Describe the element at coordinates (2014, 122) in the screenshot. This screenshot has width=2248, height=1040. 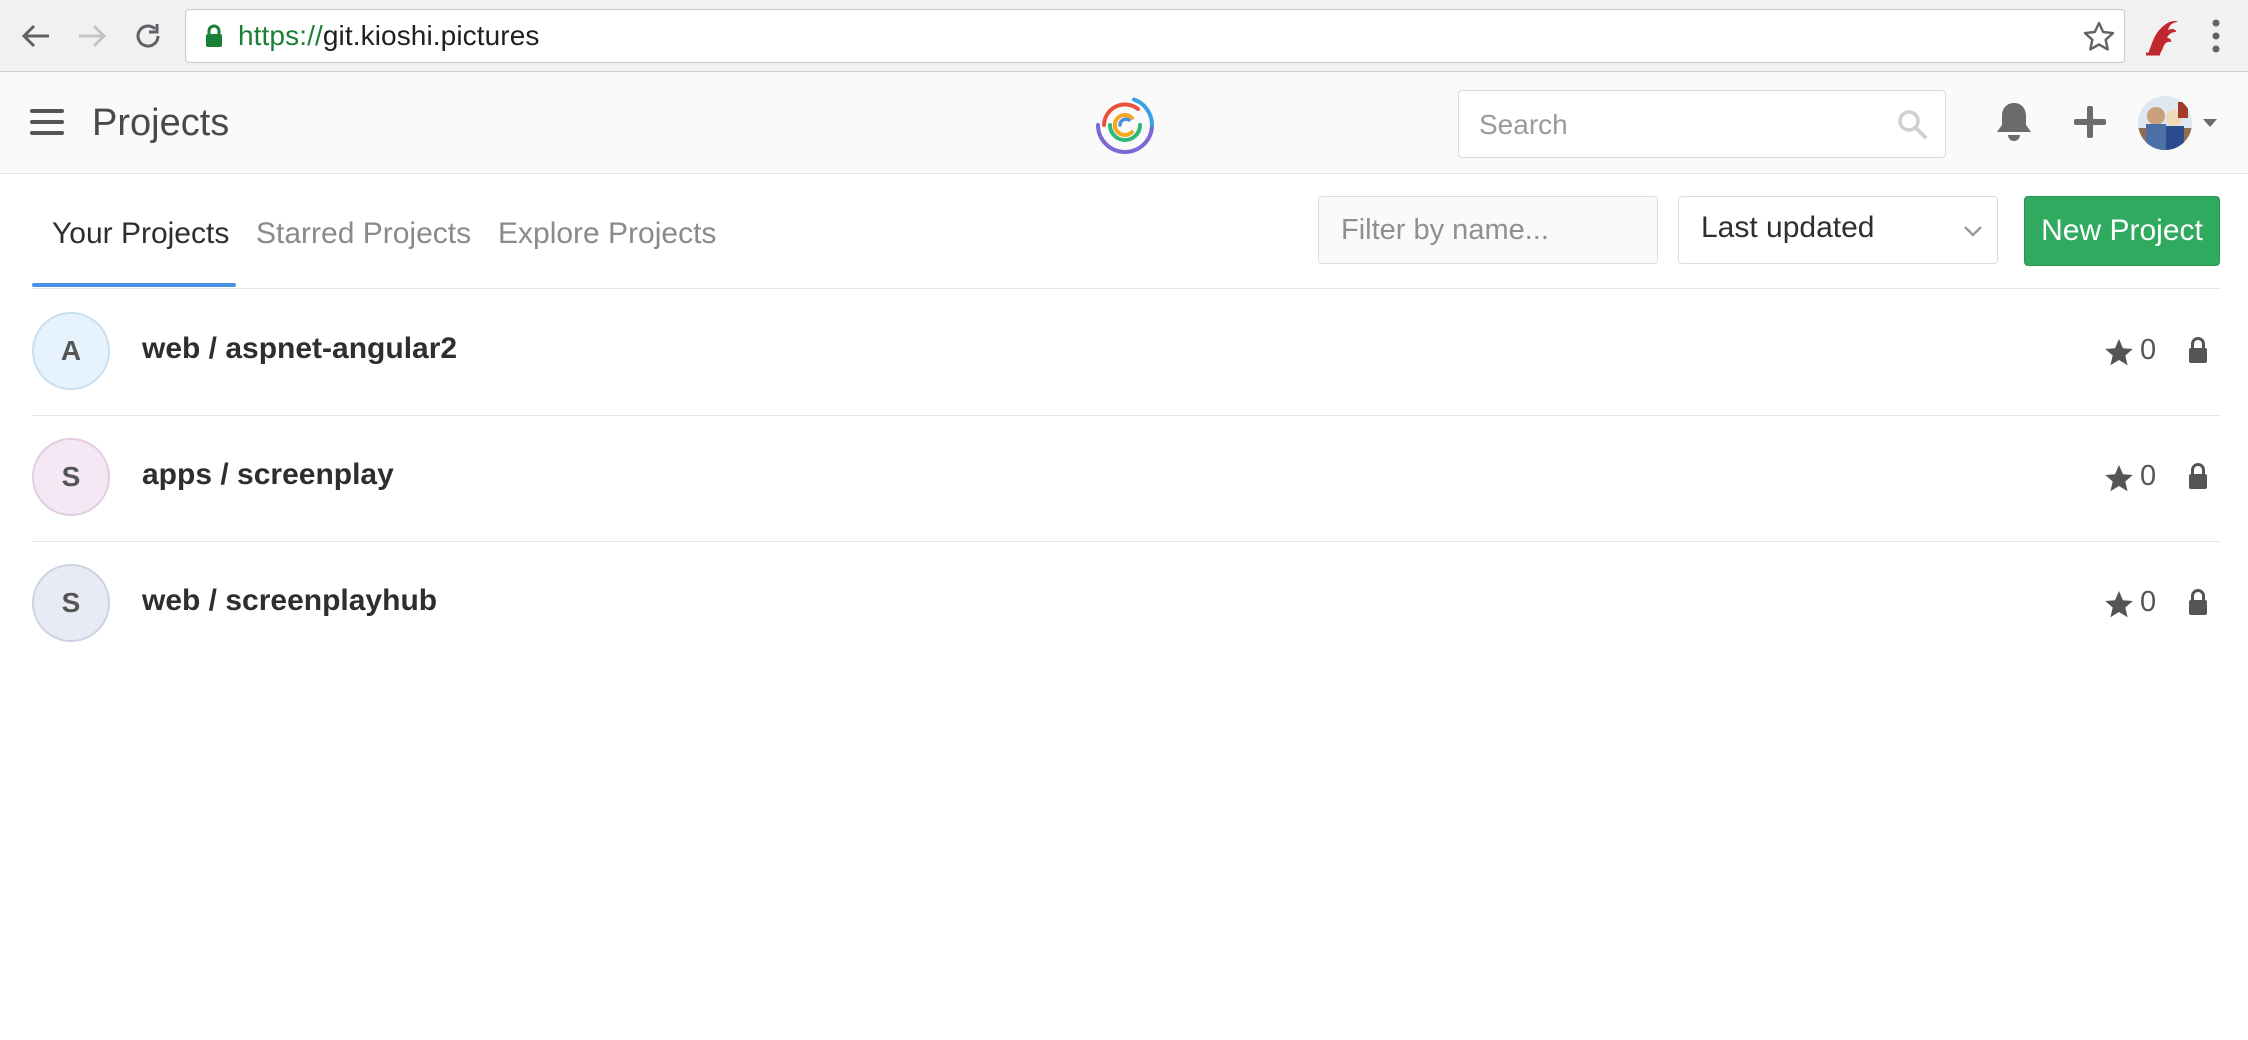
I see `notifications-bell-icon` at that location.